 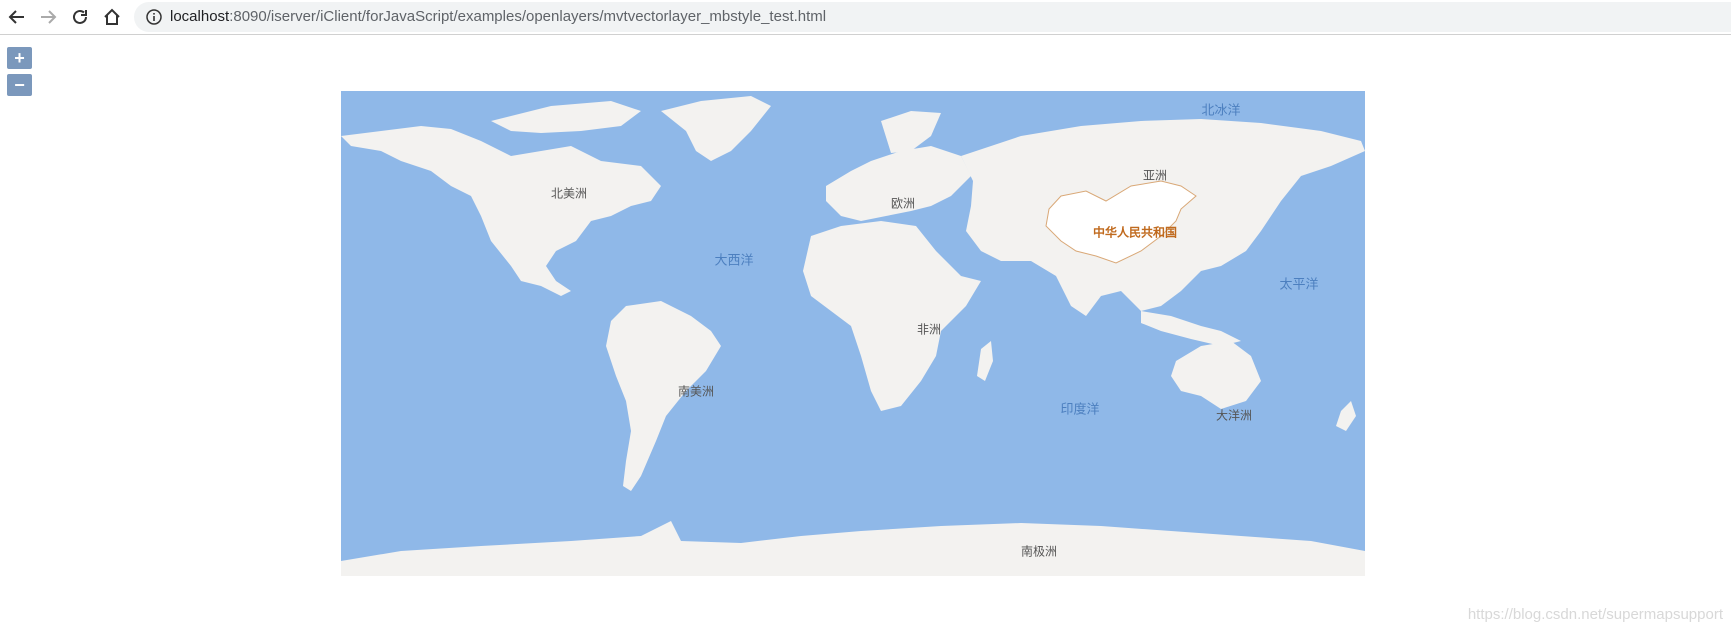 I want to click on greenland-shape, so click(x=716, y=128).